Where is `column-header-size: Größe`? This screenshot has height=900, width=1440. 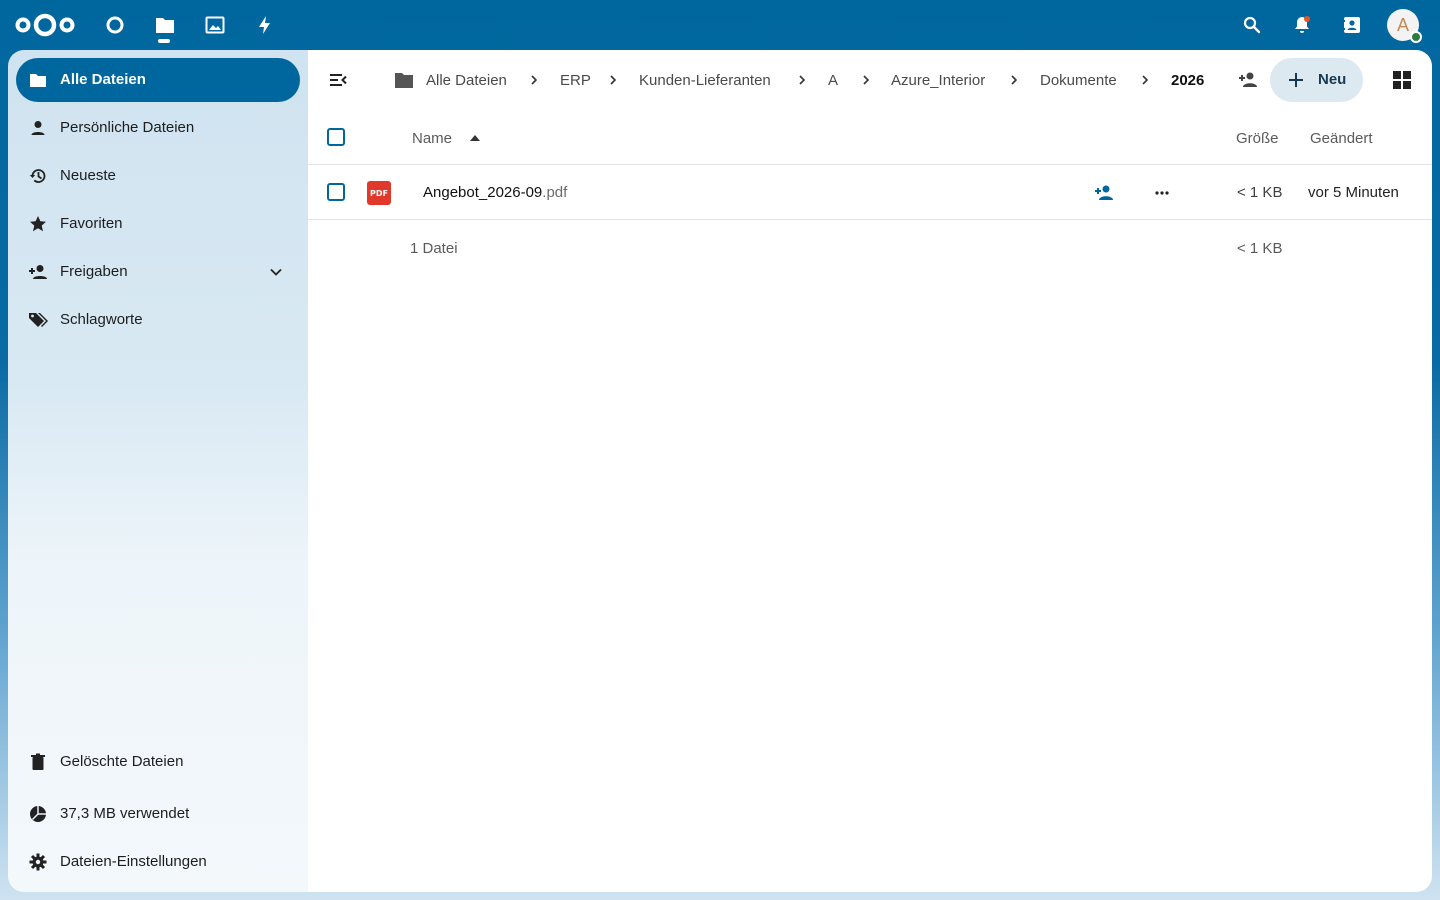 column-header-size: Größe is located at coordinates (1257, 138).